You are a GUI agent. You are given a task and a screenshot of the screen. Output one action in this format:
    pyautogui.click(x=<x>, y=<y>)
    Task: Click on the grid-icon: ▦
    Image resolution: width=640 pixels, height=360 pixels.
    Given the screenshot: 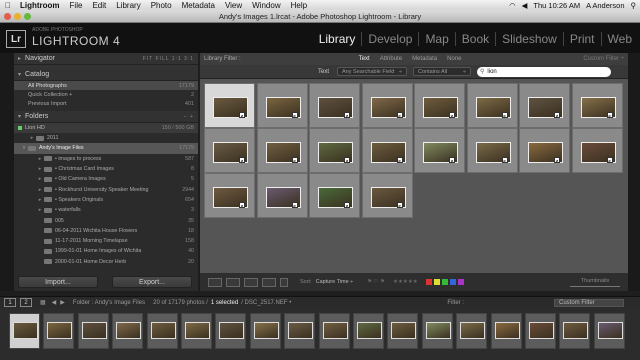 What is the action you would take?
    pyautogui.click(x=43, y=302)
    